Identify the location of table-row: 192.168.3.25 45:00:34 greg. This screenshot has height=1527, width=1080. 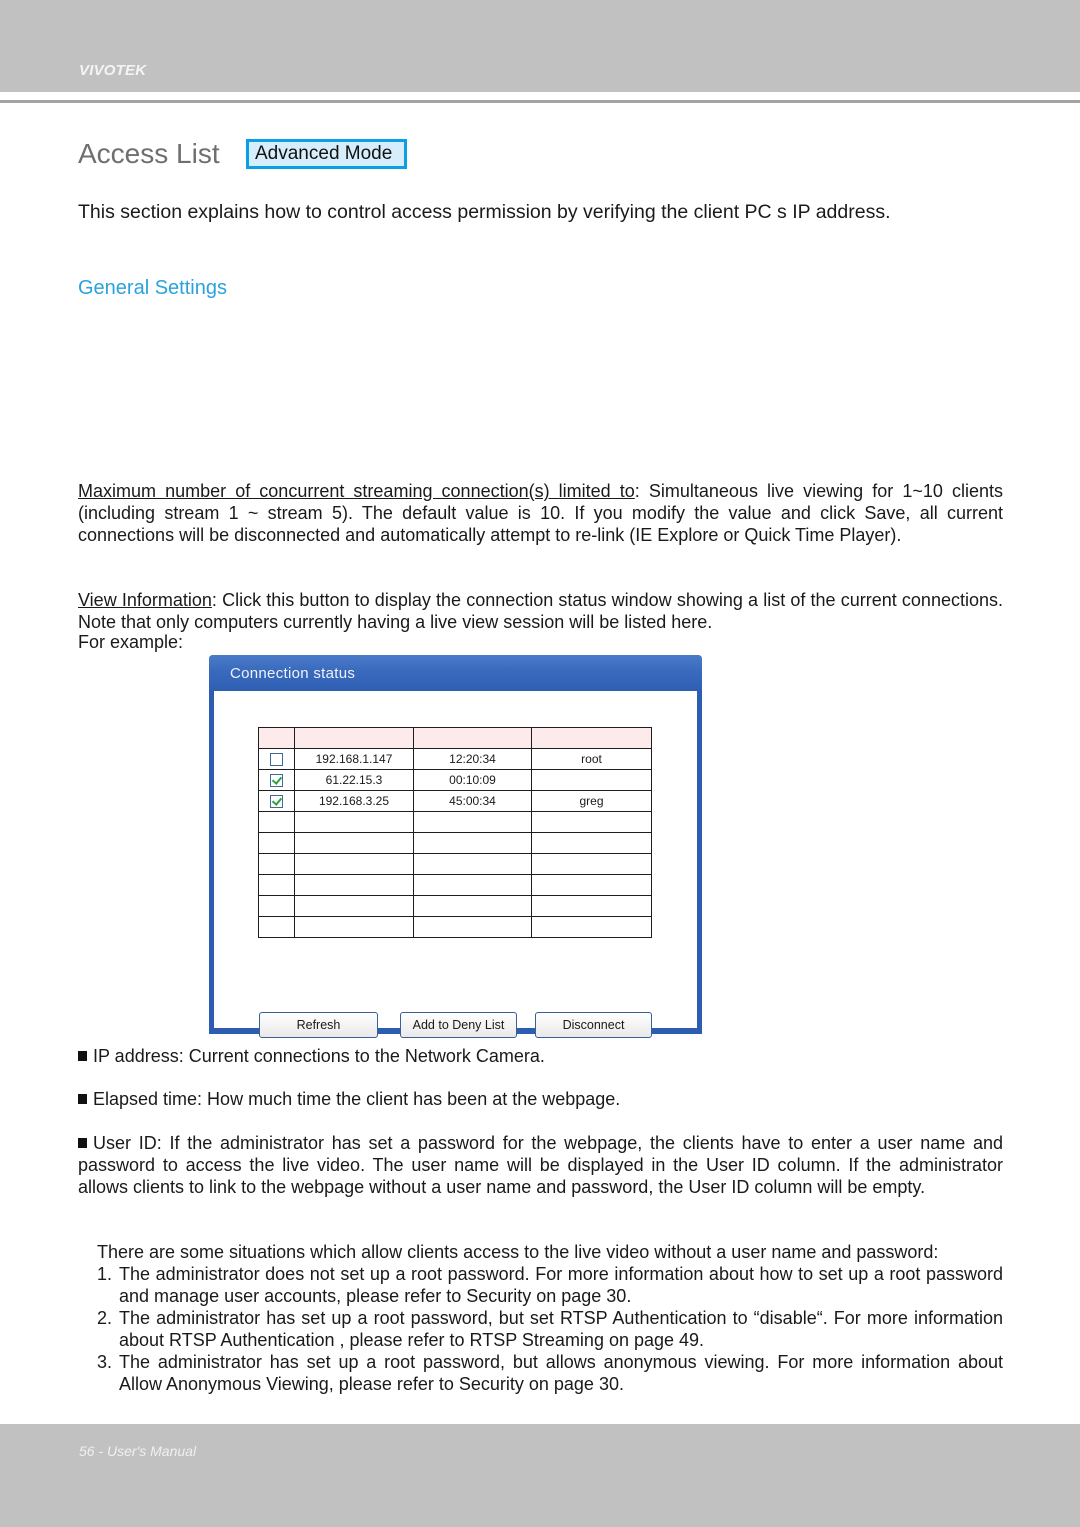
(455, 801).